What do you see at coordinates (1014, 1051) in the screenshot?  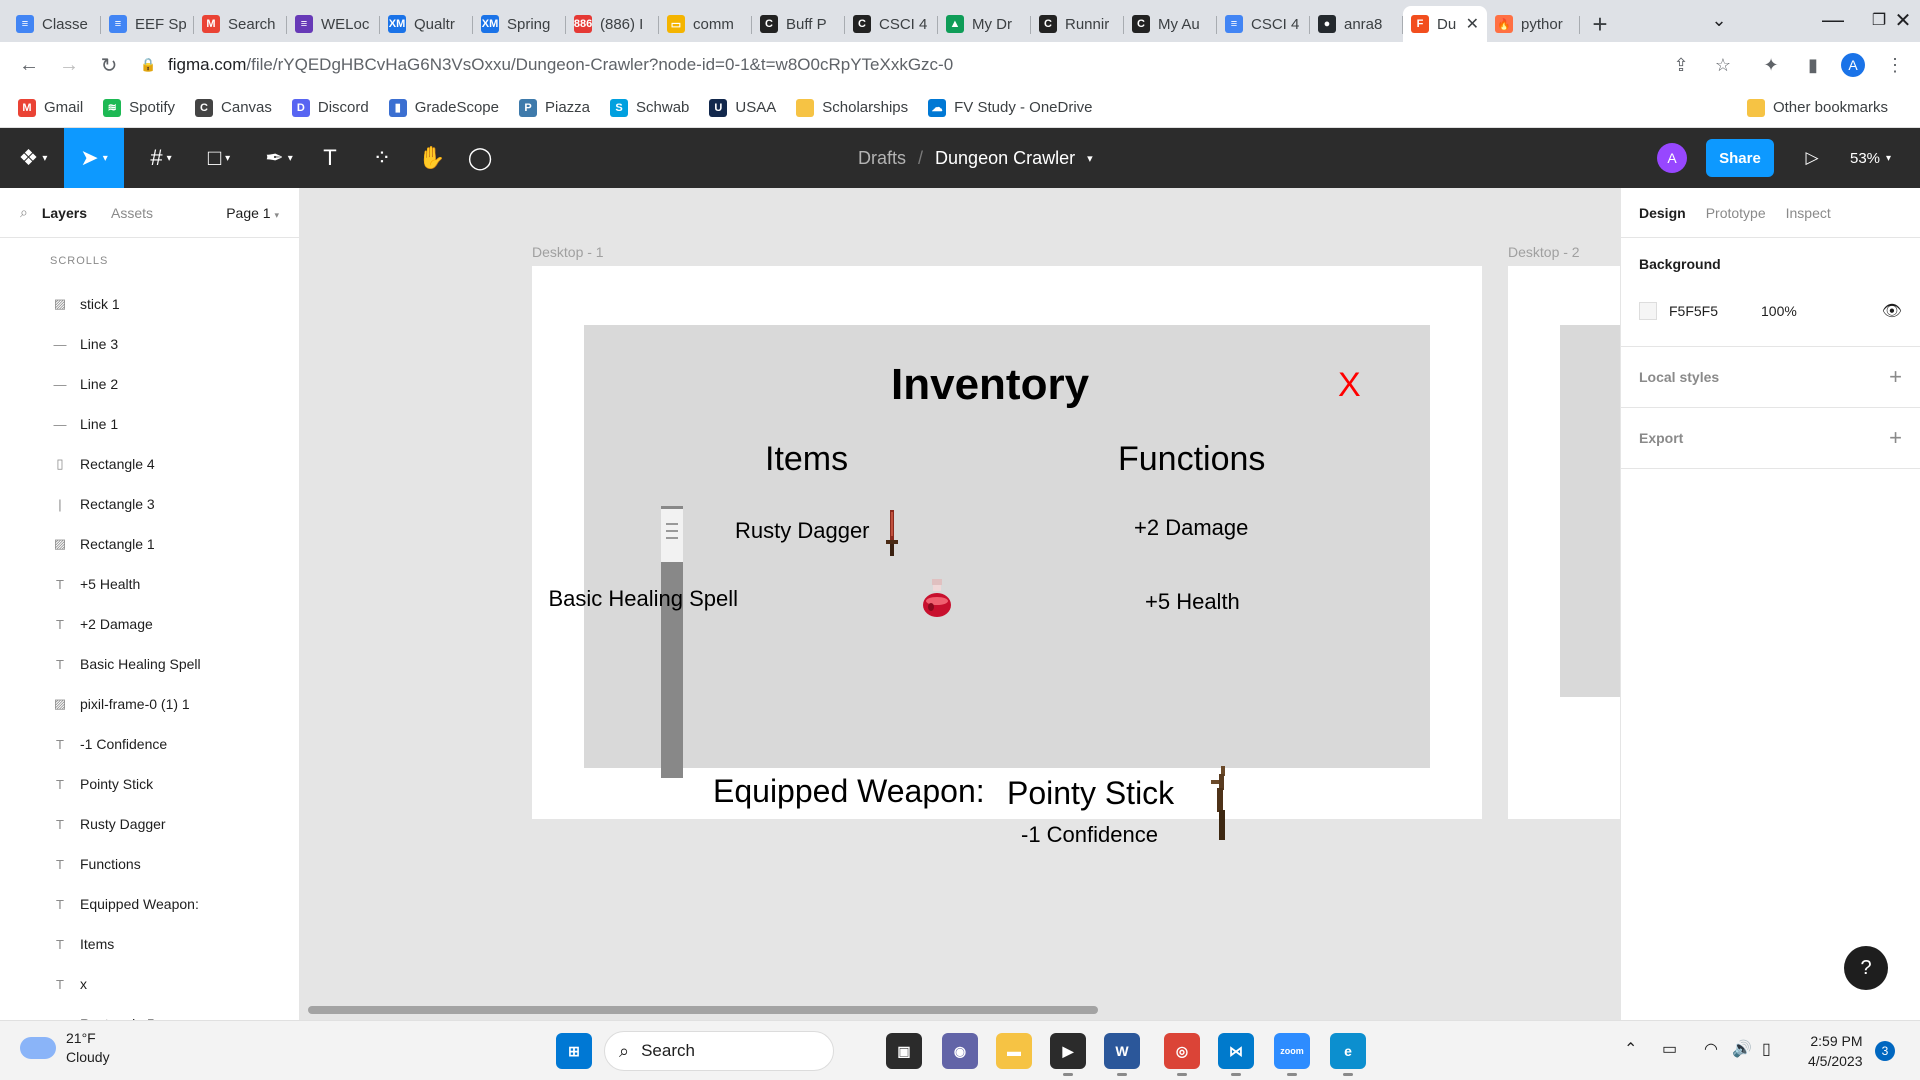 I see `file-explorer-icon: ▬` at bounding box center [1014, 1051].